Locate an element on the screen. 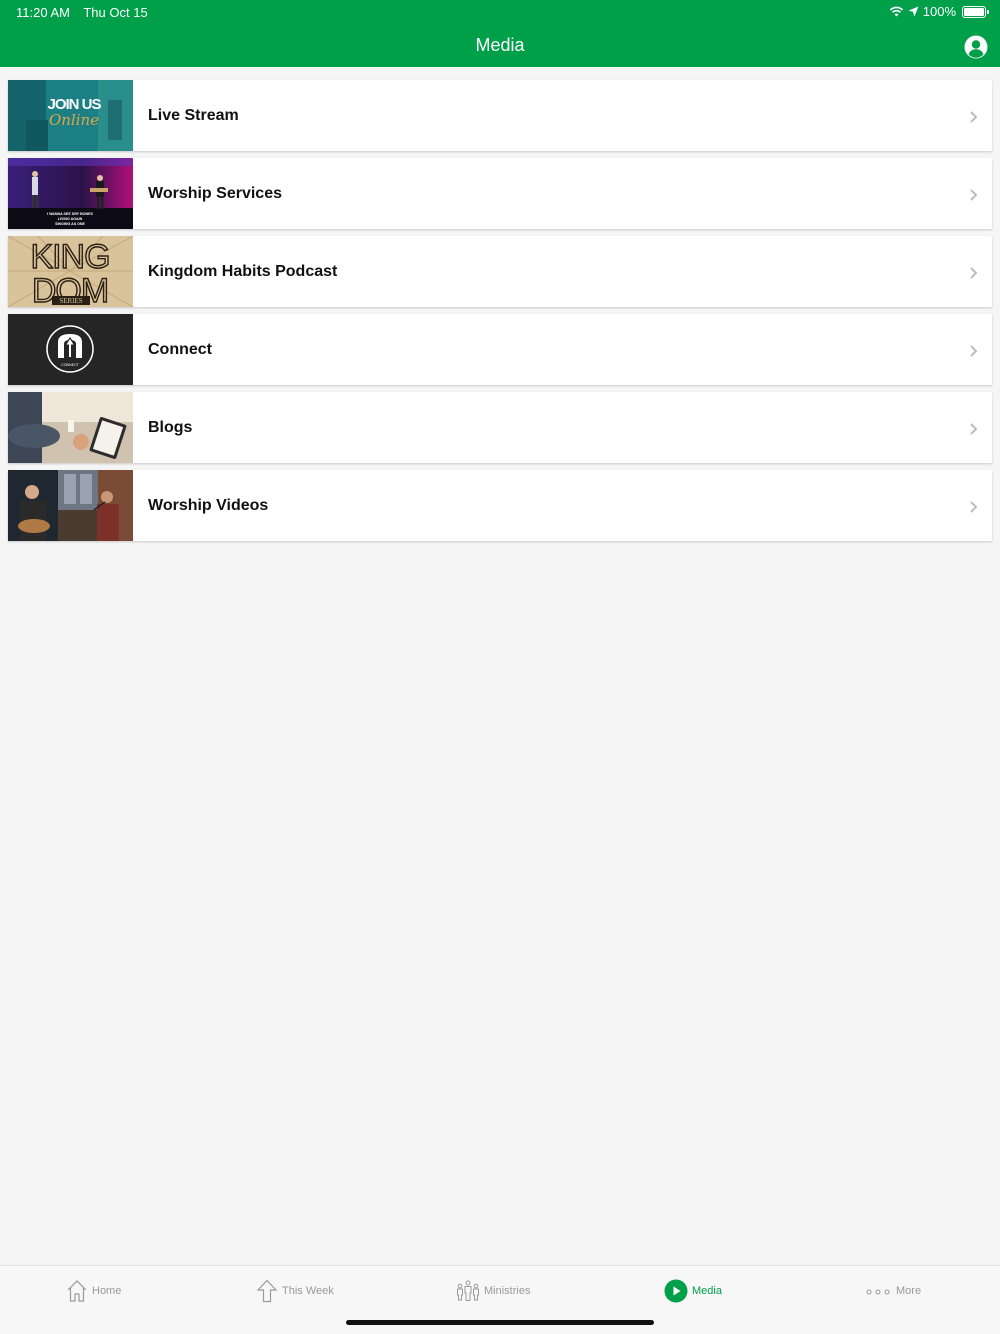 The image size is (1000, 1334). tab-label: This Week is located at coordinates (308, 1291).